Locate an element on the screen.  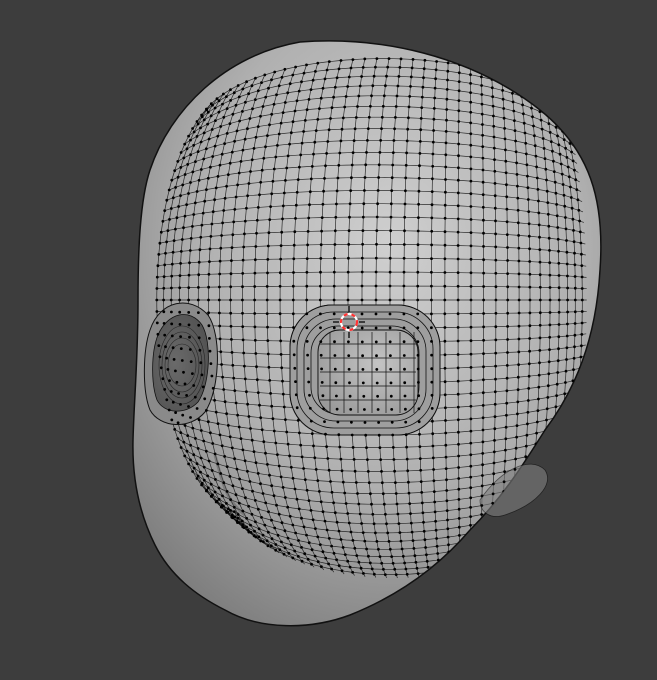
left-eye-socket-hole is located at coordinates (180, 363).